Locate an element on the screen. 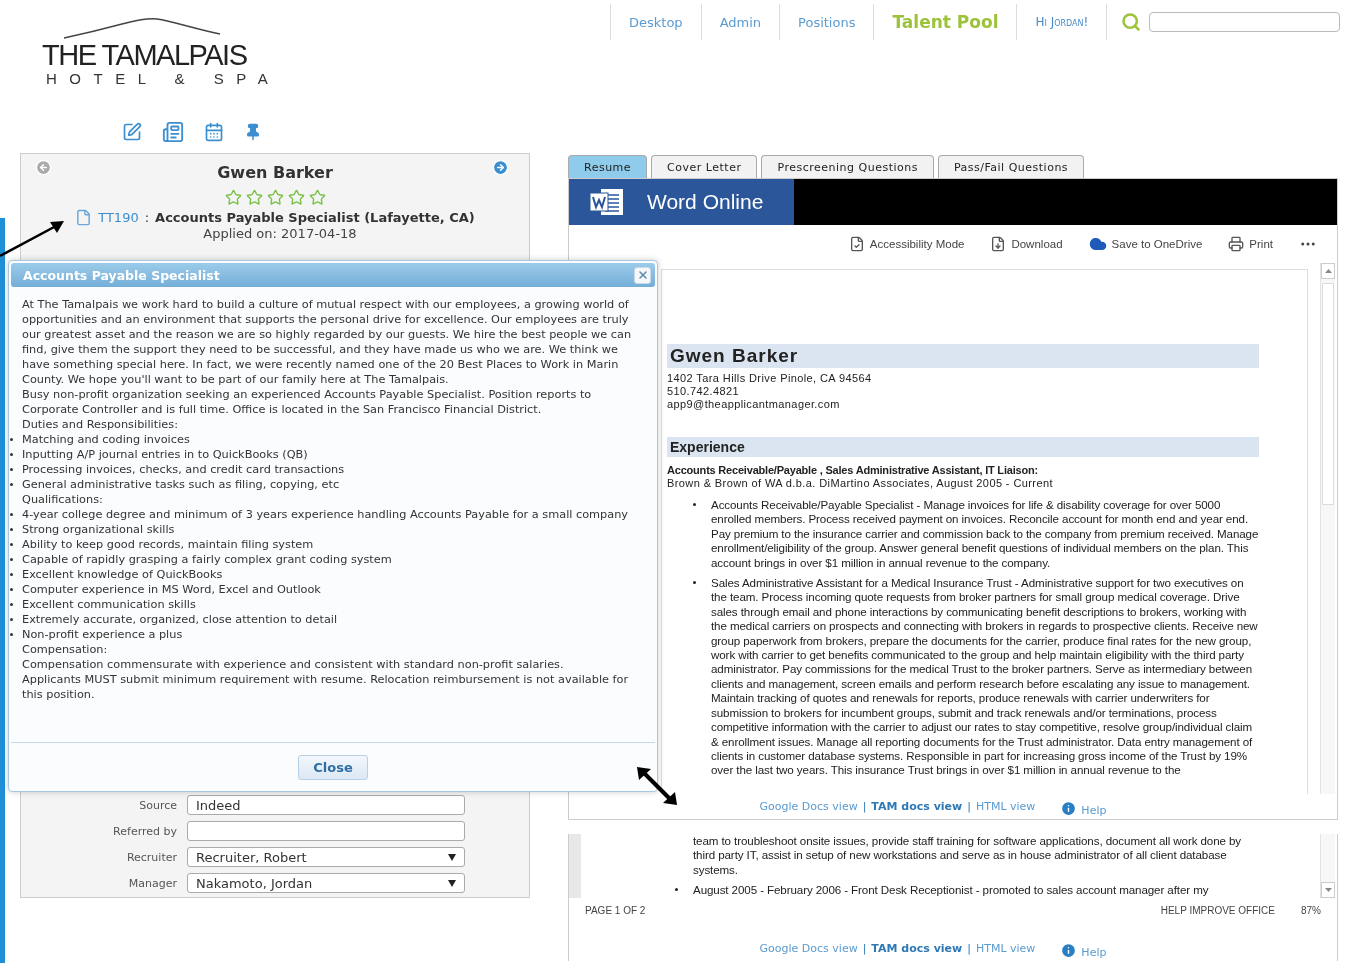 The height and width of the screenshot is (963, 1350). toolbar-button: Download is located at coordinates (1026, 244).